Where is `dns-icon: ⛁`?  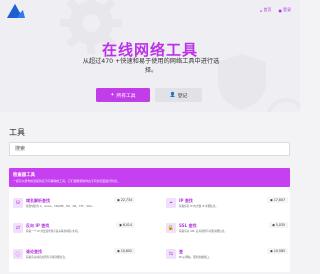
dns-icon: ⛁ is located at coordinates (18, 203).